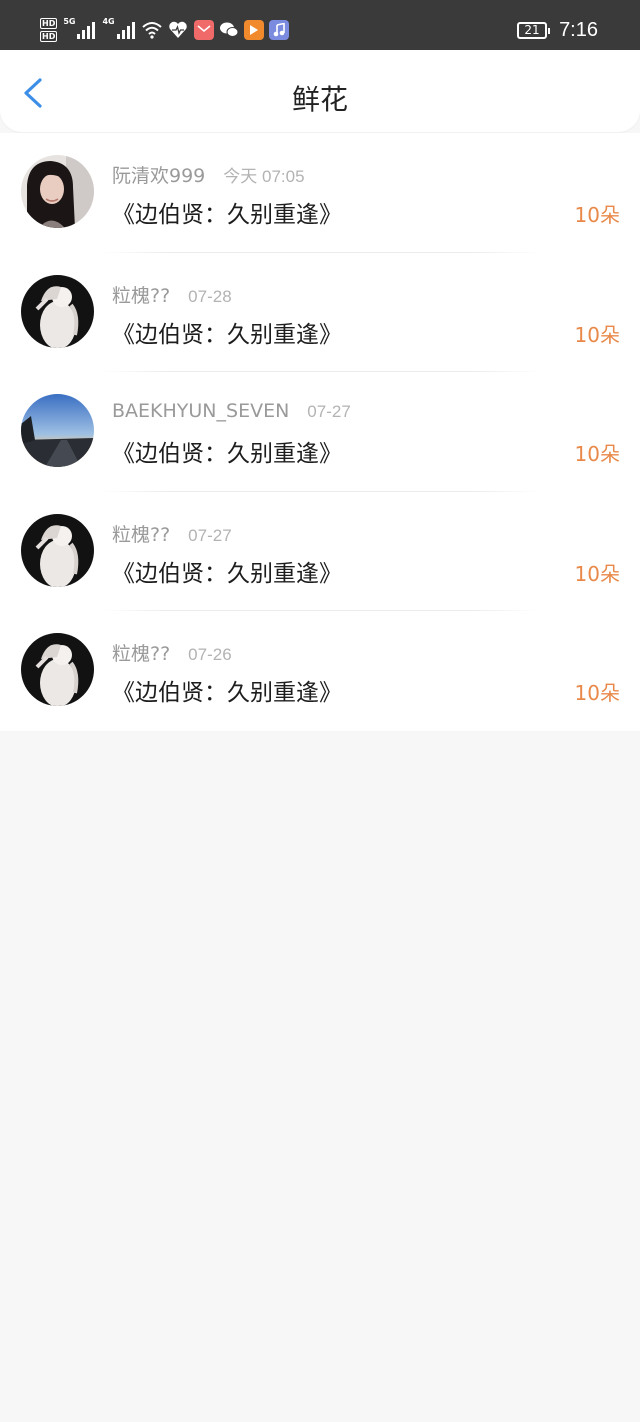 The width and height of the screenshot is (640, 1422). Describe the element at coordinates (167, 30) in the screenshot. I see `status-left-icons: HD HD 5G 4G` at that location.